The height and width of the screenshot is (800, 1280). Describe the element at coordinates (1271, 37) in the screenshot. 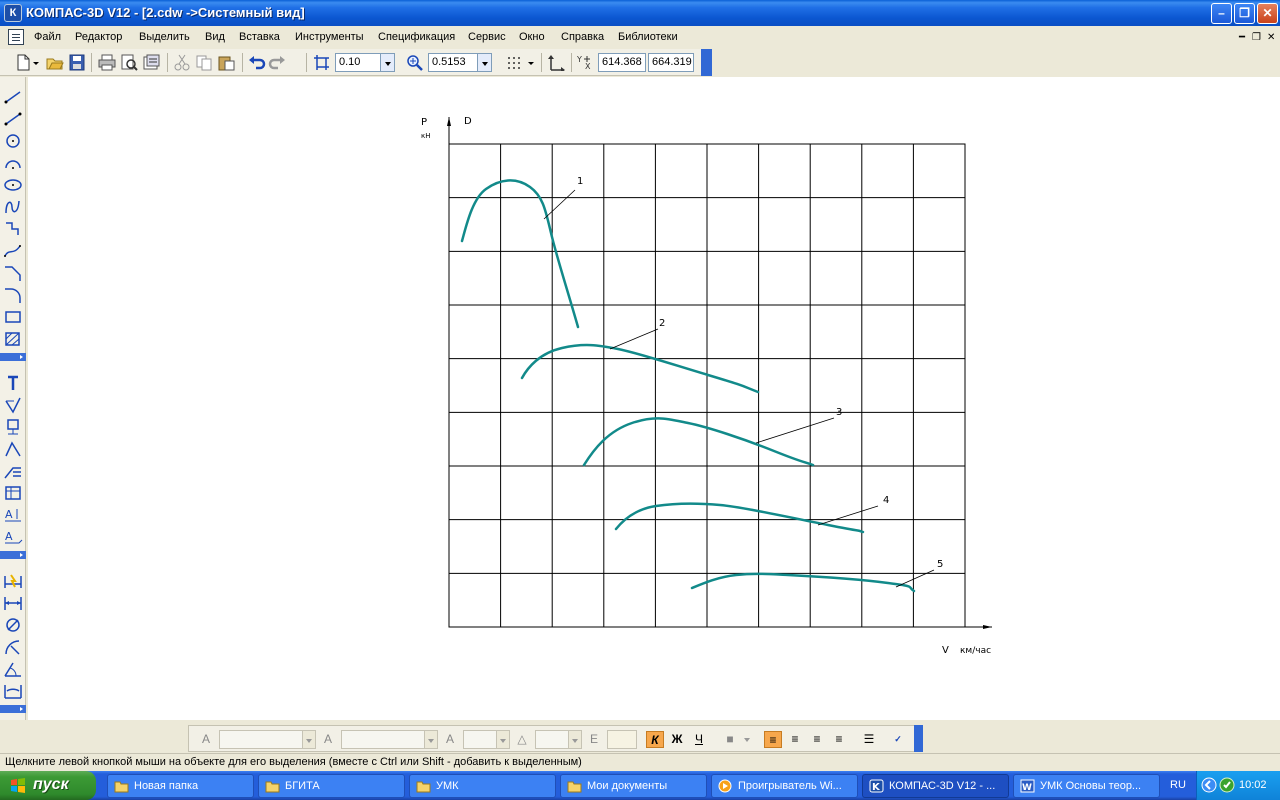

I see `doc-close-button: ✕` at that location.